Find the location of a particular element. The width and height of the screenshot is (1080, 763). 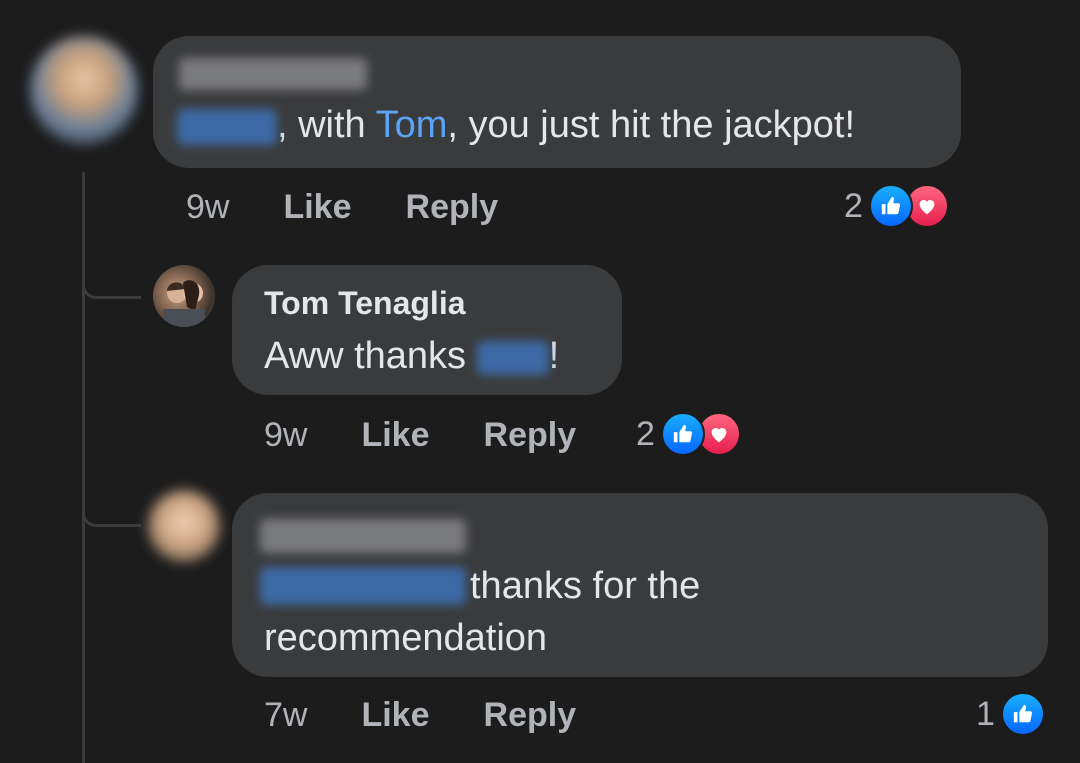

comment-bubble: , with Tom, you just hit the jackpot! is located at coordinates (557, 102).